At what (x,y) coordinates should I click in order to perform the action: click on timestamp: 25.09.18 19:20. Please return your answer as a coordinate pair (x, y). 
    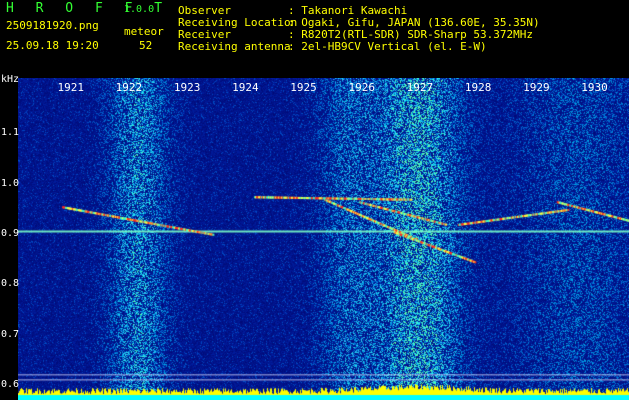
    Looking at the image, I should click on (52, 45).